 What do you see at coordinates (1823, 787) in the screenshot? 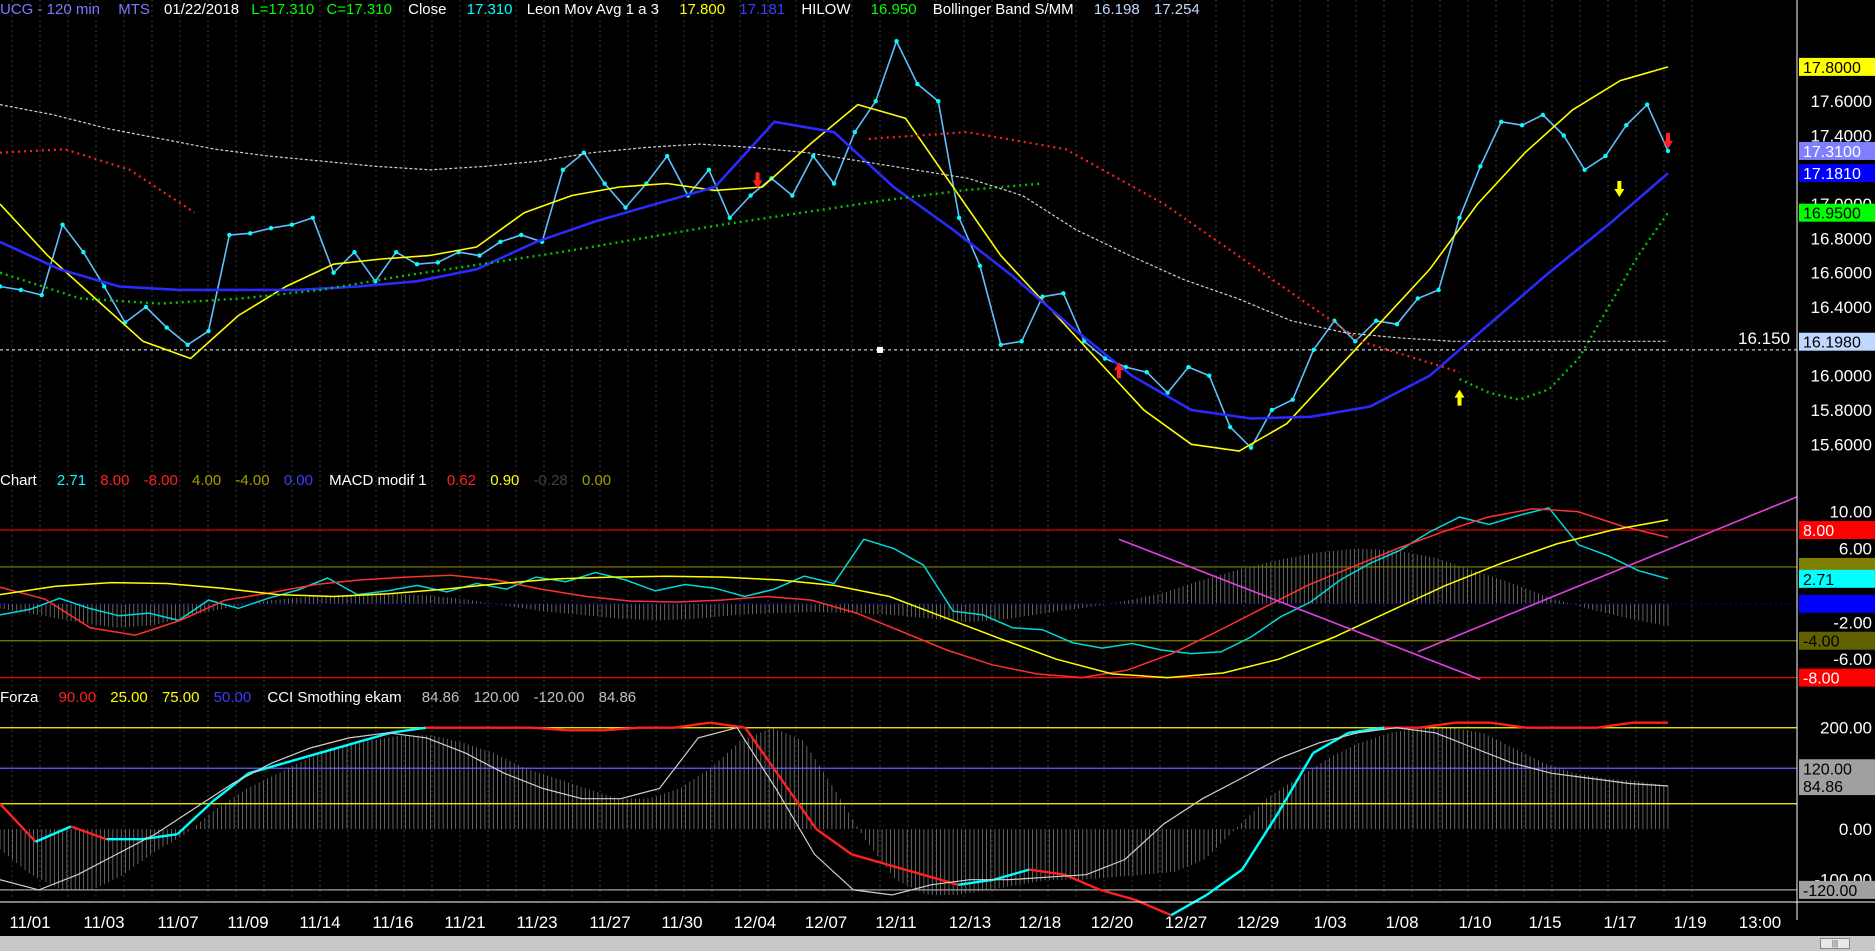
I see `cci-marker: 84.86` at bounding box center [1823, 787].